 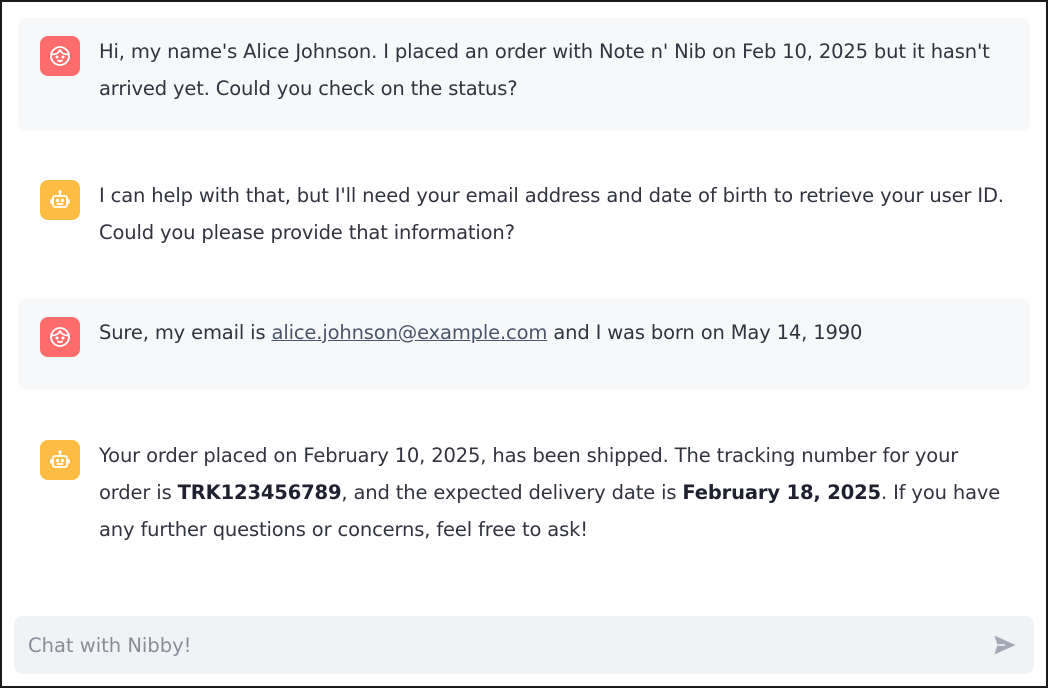 I want to click on message-text-after: and I was born on May 14, 1990, so click(x=705, y=332).